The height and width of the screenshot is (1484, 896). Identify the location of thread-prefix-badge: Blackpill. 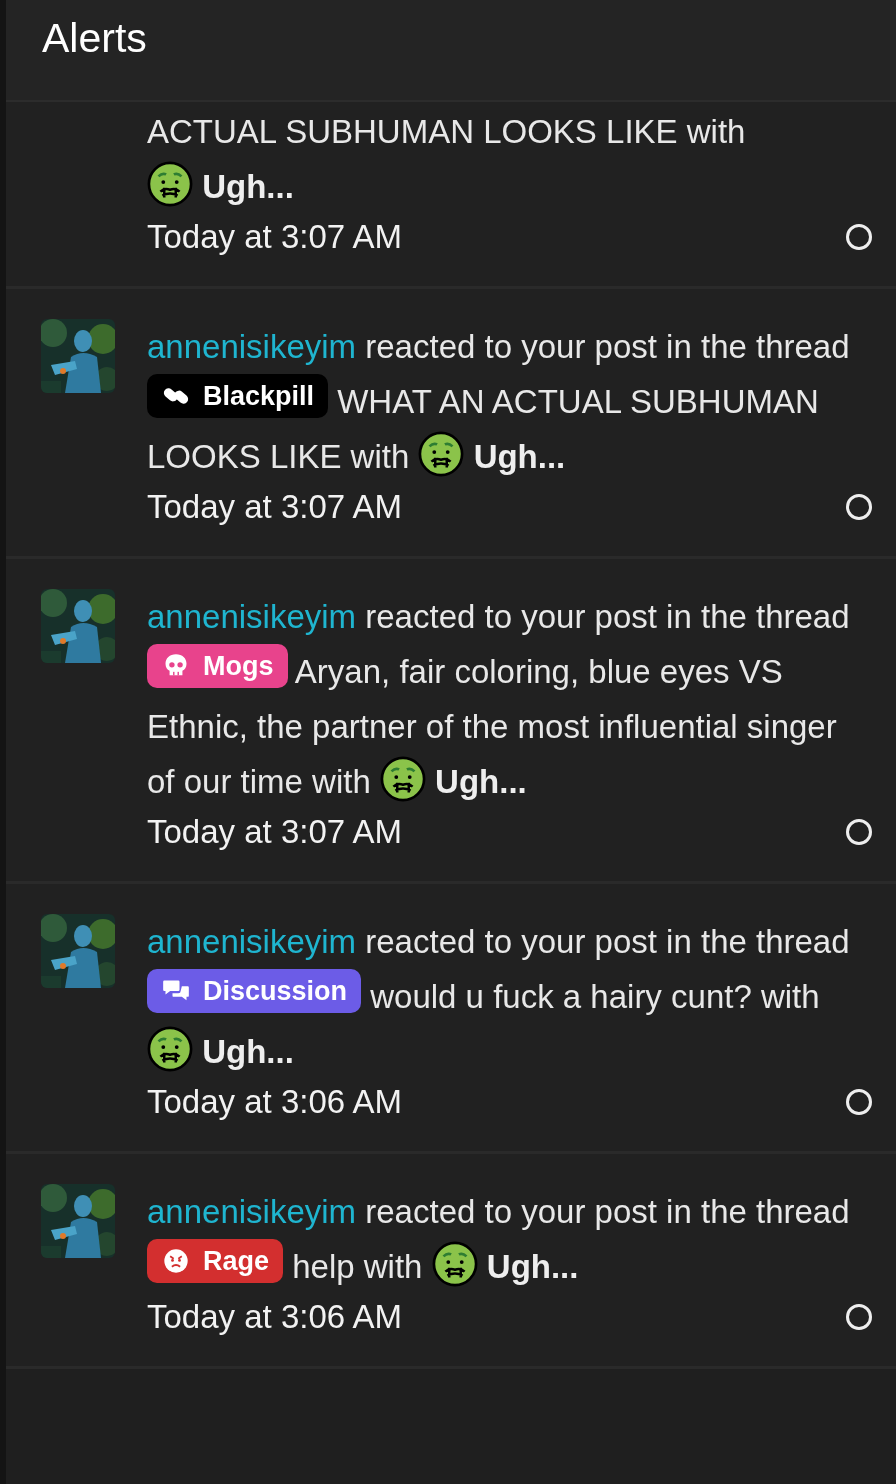
(238, 396).